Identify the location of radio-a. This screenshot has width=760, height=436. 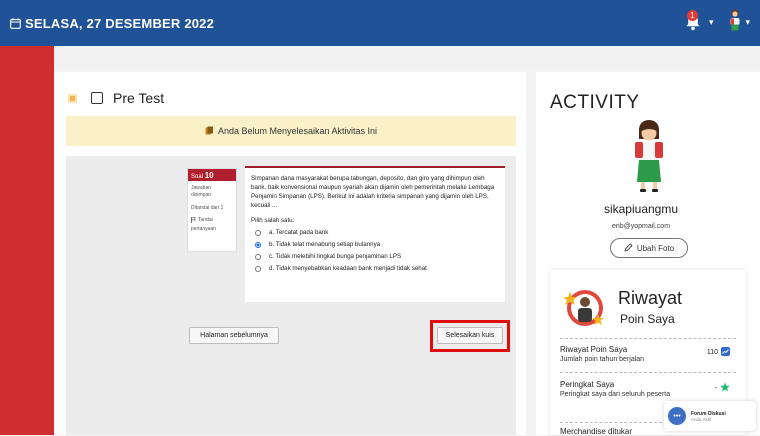
(258, 232).